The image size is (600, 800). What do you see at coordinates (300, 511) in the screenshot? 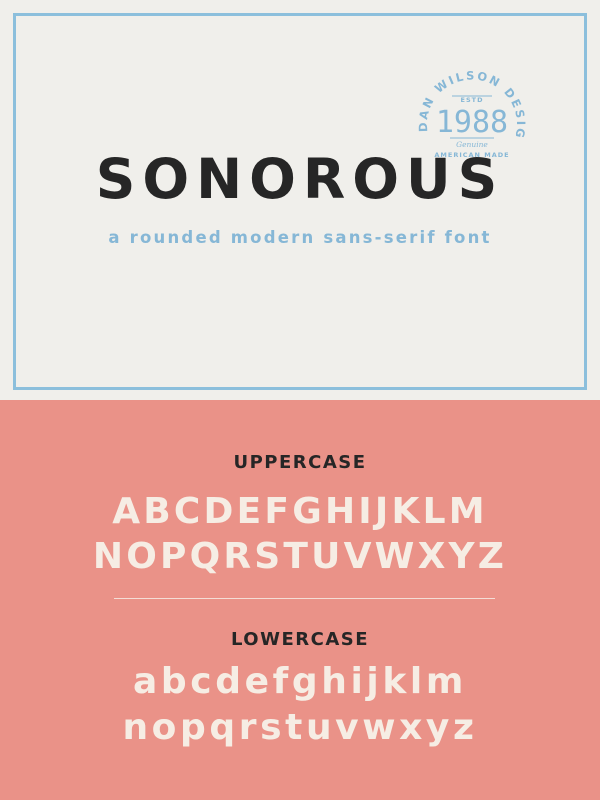
I see `uppercase-row-1: ABCDEFGHIJKLM` at bounding box center [300, 511].